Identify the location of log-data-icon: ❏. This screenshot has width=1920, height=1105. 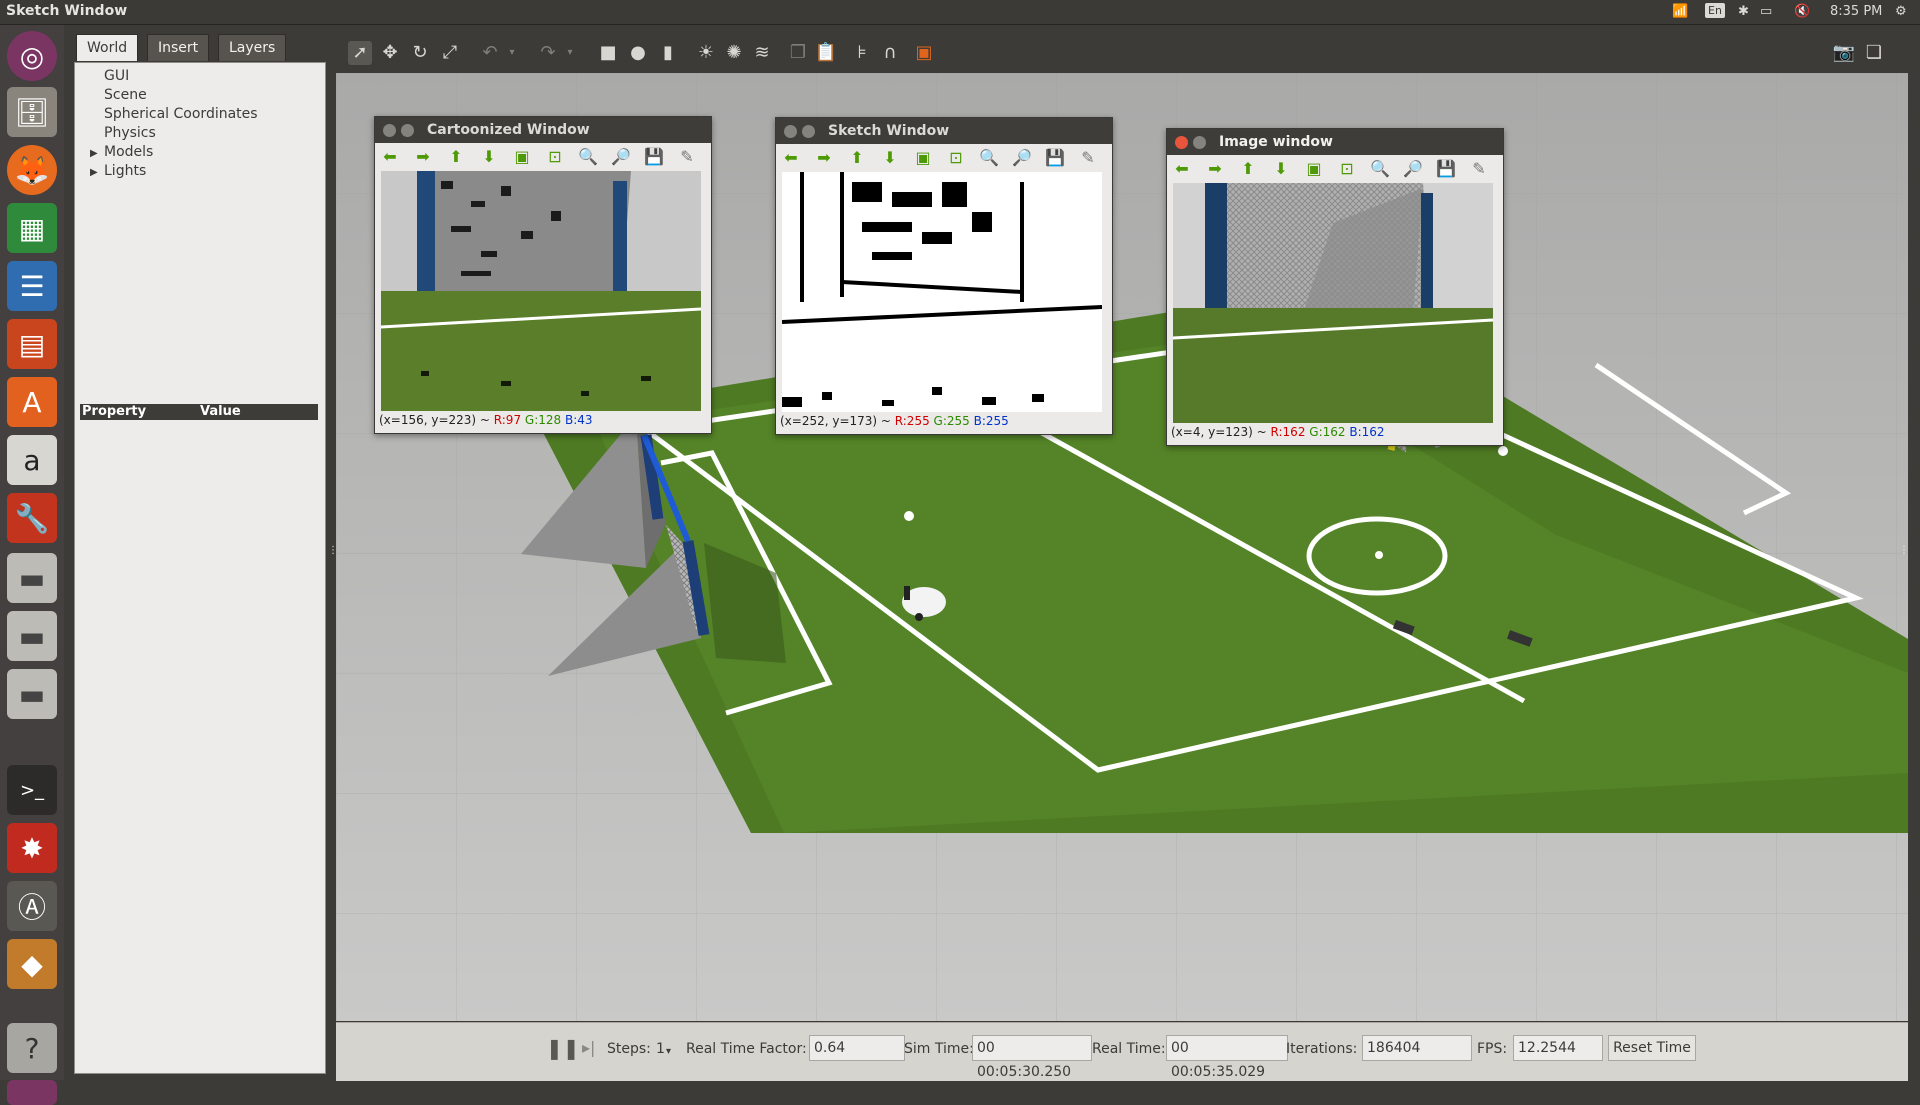
(1874, 53).